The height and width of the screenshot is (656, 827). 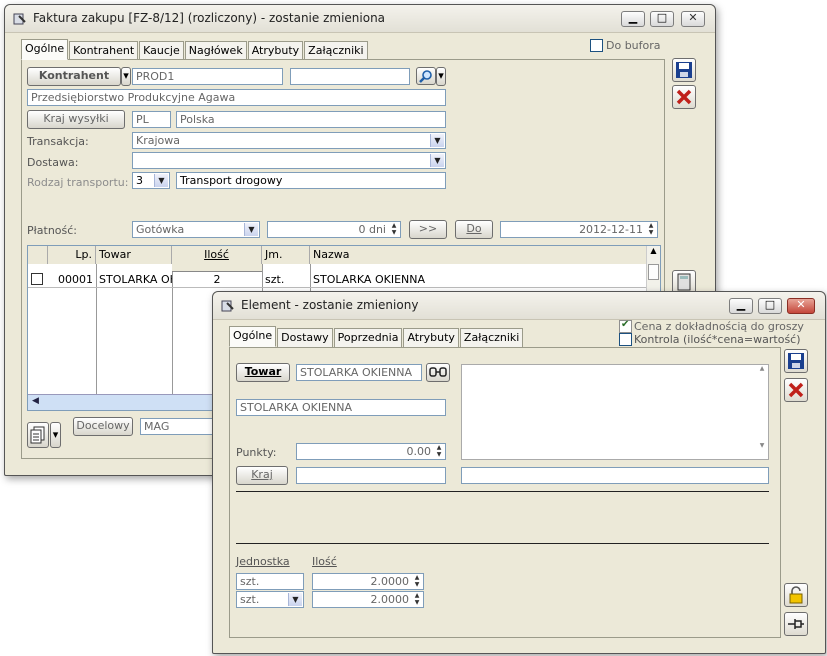 What do you see at coordinates (633, 45) in the screenshot?
I see `do-bufora-label: Do bufora` at bounding box center [633, 45].